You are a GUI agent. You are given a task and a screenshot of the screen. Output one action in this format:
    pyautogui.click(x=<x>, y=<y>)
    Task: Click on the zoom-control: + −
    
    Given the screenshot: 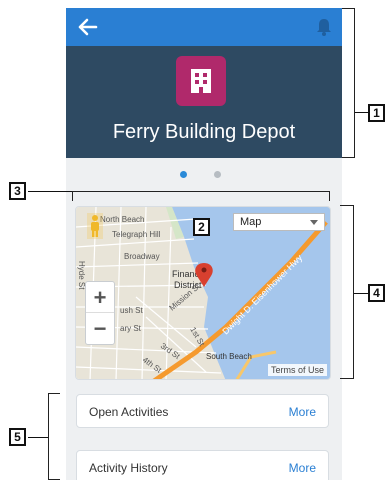 What is the action you would take?
    pyautogui.click(x=100, y=313)
    